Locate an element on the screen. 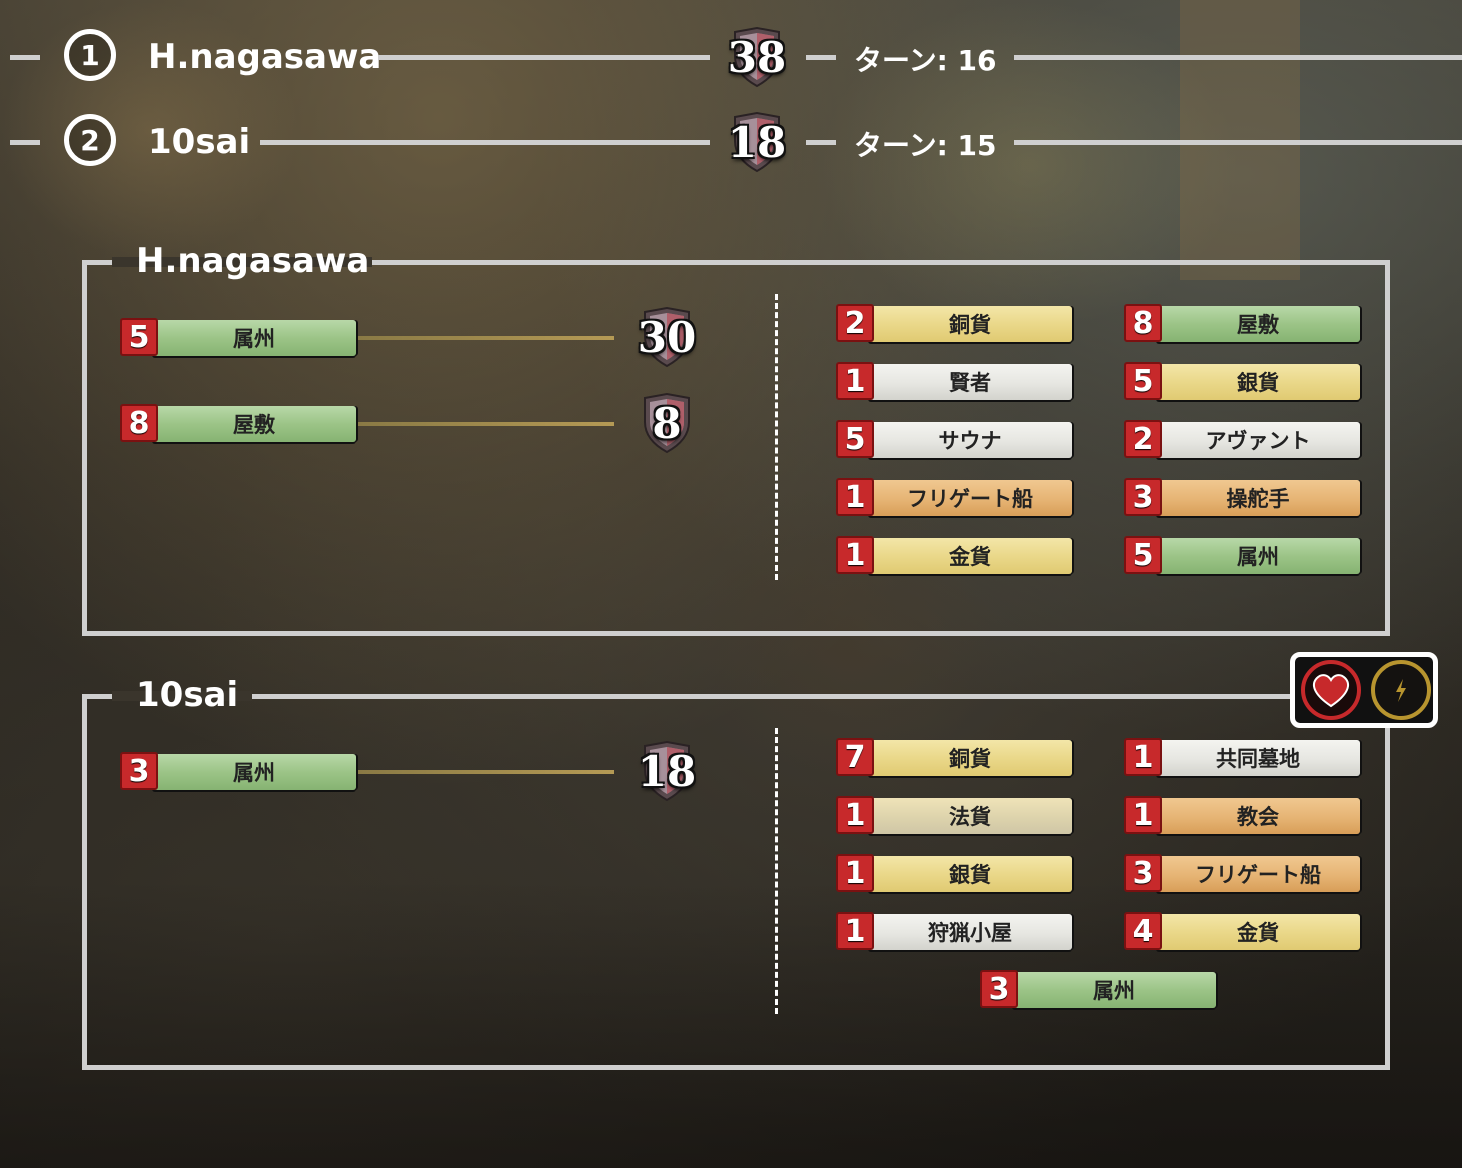 This screenshot has height=1168, width=1462. card-pile: 4 金貨 is located at coordinates (1242, 931).